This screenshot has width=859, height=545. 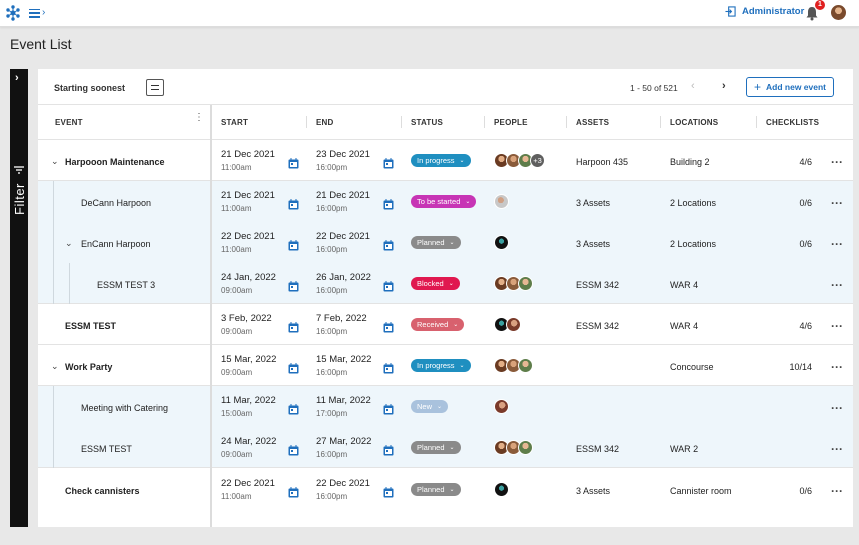 I want to click on density-toggle-button, so click(x=155, y=87).